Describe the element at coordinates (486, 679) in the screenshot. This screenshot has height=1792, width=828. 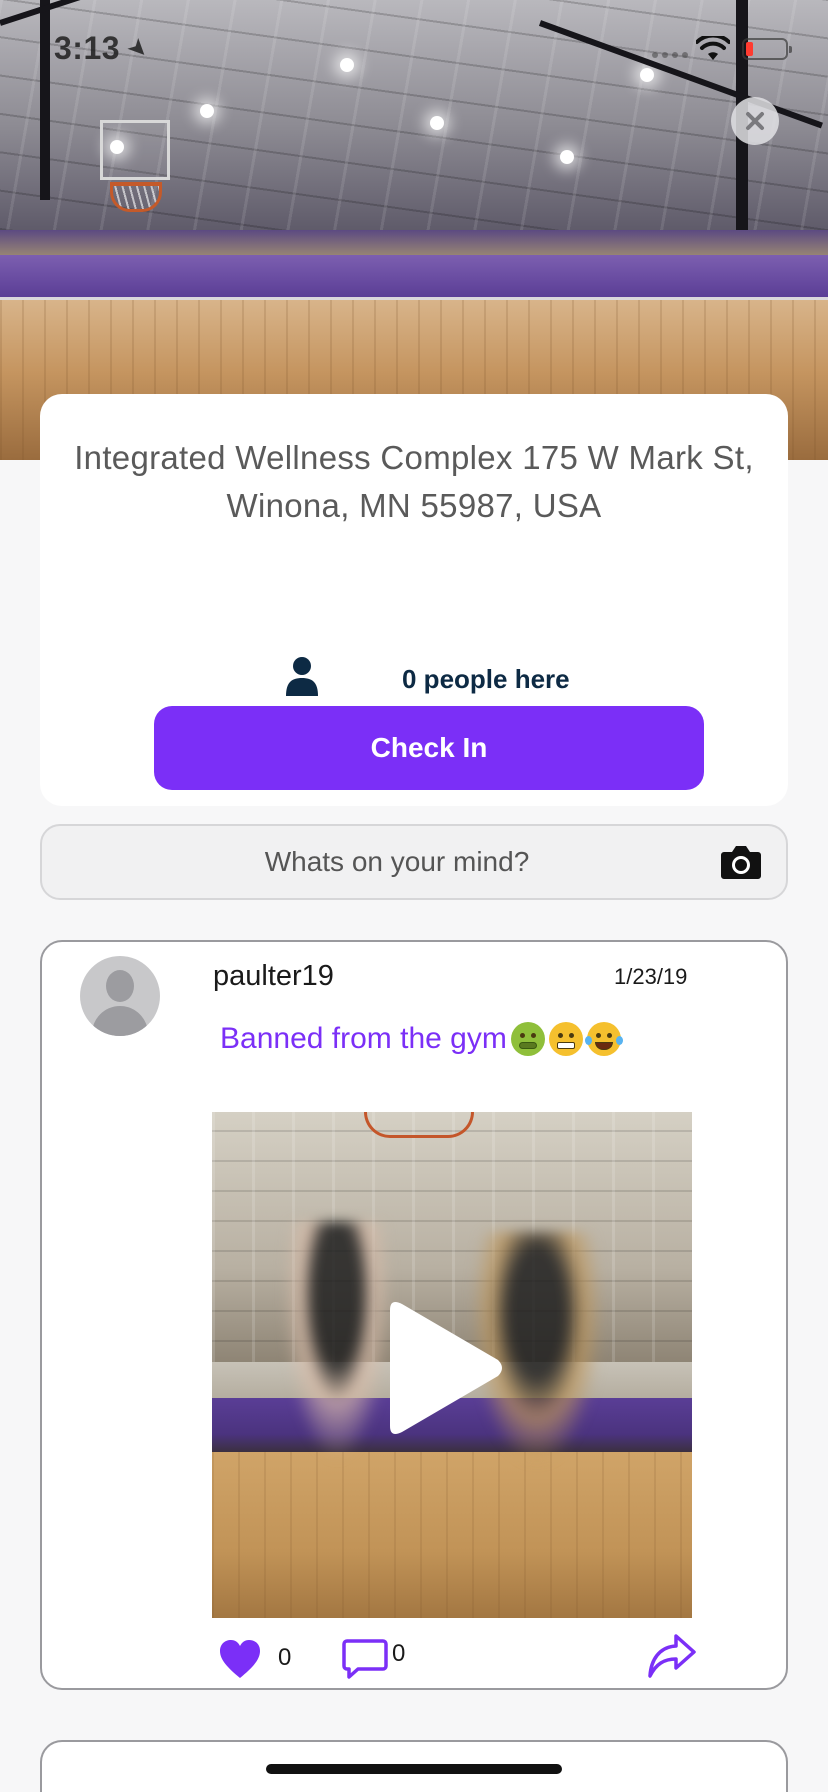
I see `people-count: 0 people here` at that location.